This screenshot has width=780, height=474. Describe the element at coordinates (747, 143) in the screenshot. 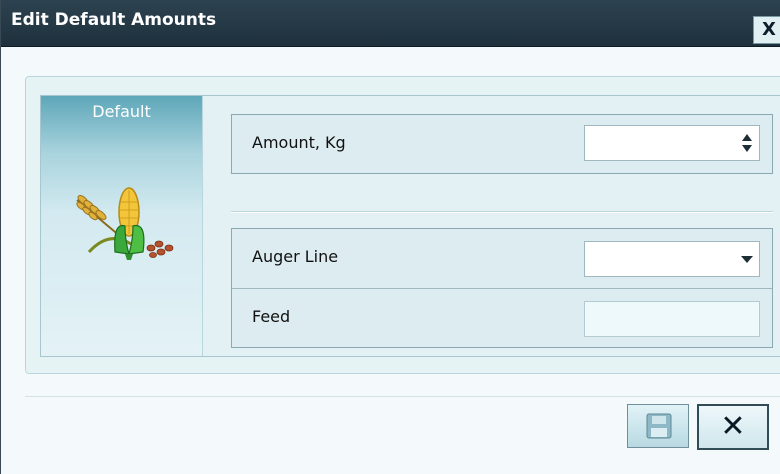

I see `stepper-arrows-icon` at that location.